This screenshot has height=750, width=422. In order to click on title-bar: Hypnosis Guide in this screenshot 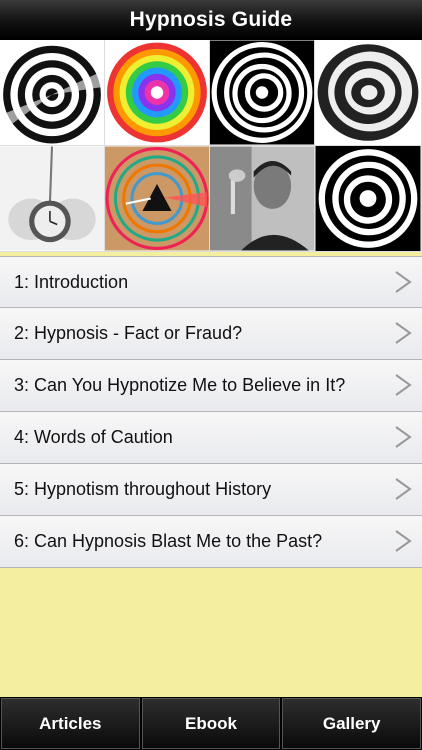, I will do `click(211, 20)`.